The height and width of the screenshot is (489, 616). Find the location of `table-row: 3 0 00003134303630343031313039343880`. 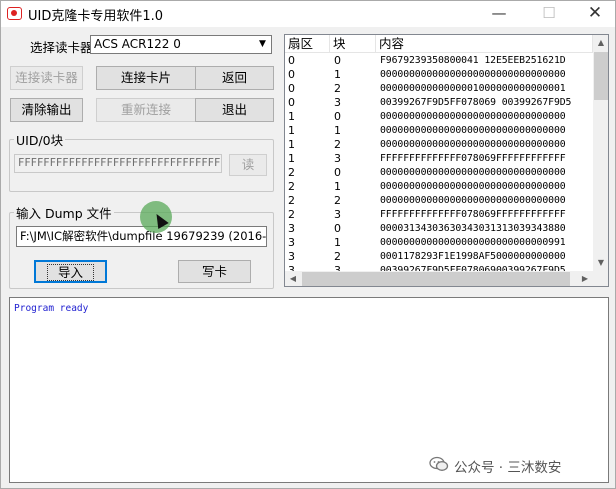

table-row: 3 0 00003134303630343031313039343880 is located at coordinates (439, 229).